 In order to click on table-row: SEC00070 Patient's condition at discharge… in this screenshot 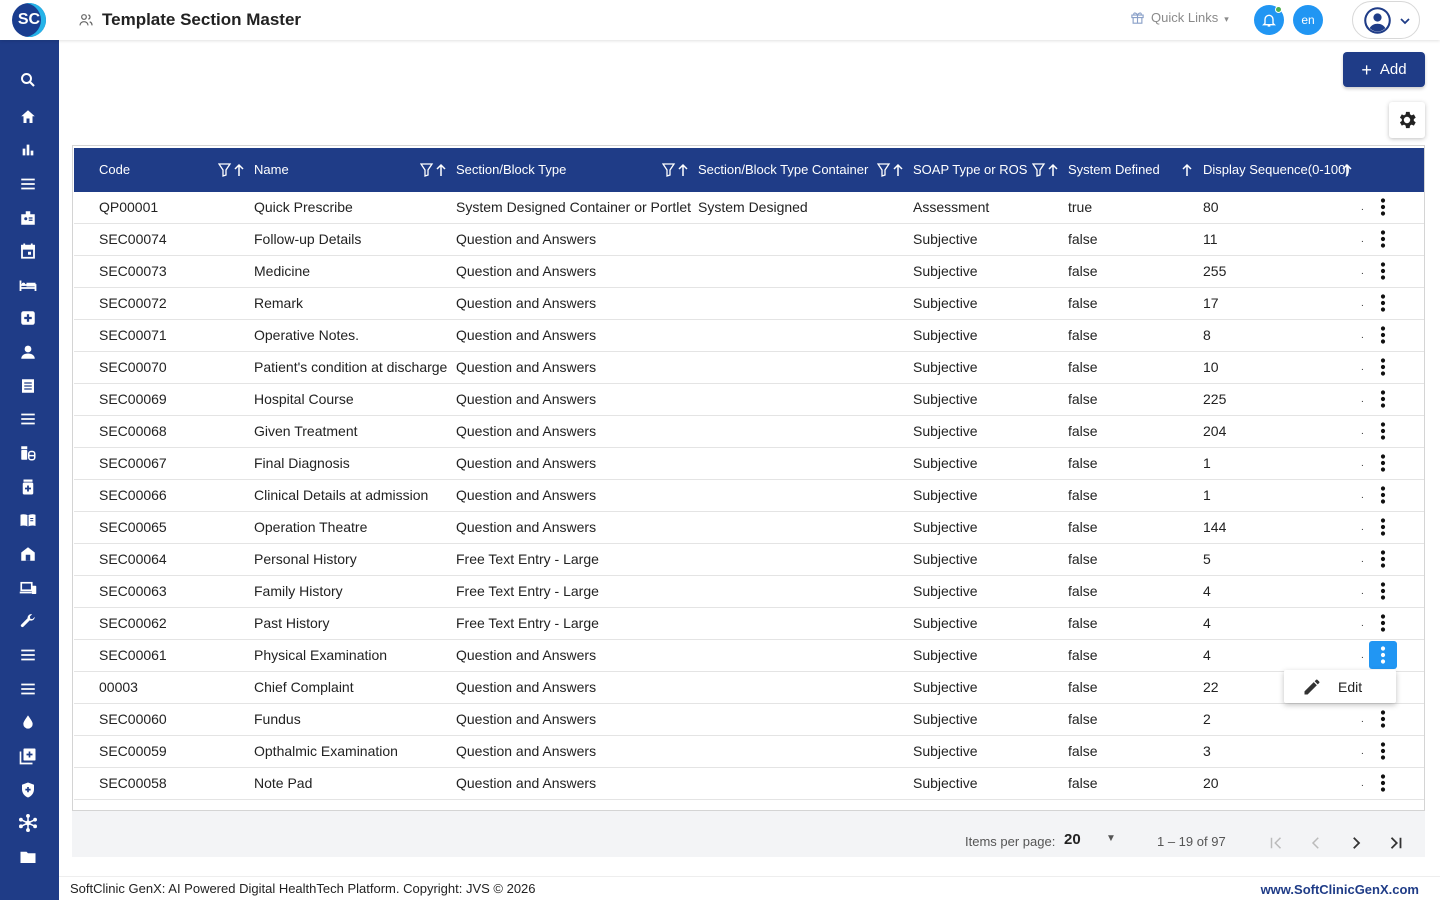, I will do `click(749, 368)`.